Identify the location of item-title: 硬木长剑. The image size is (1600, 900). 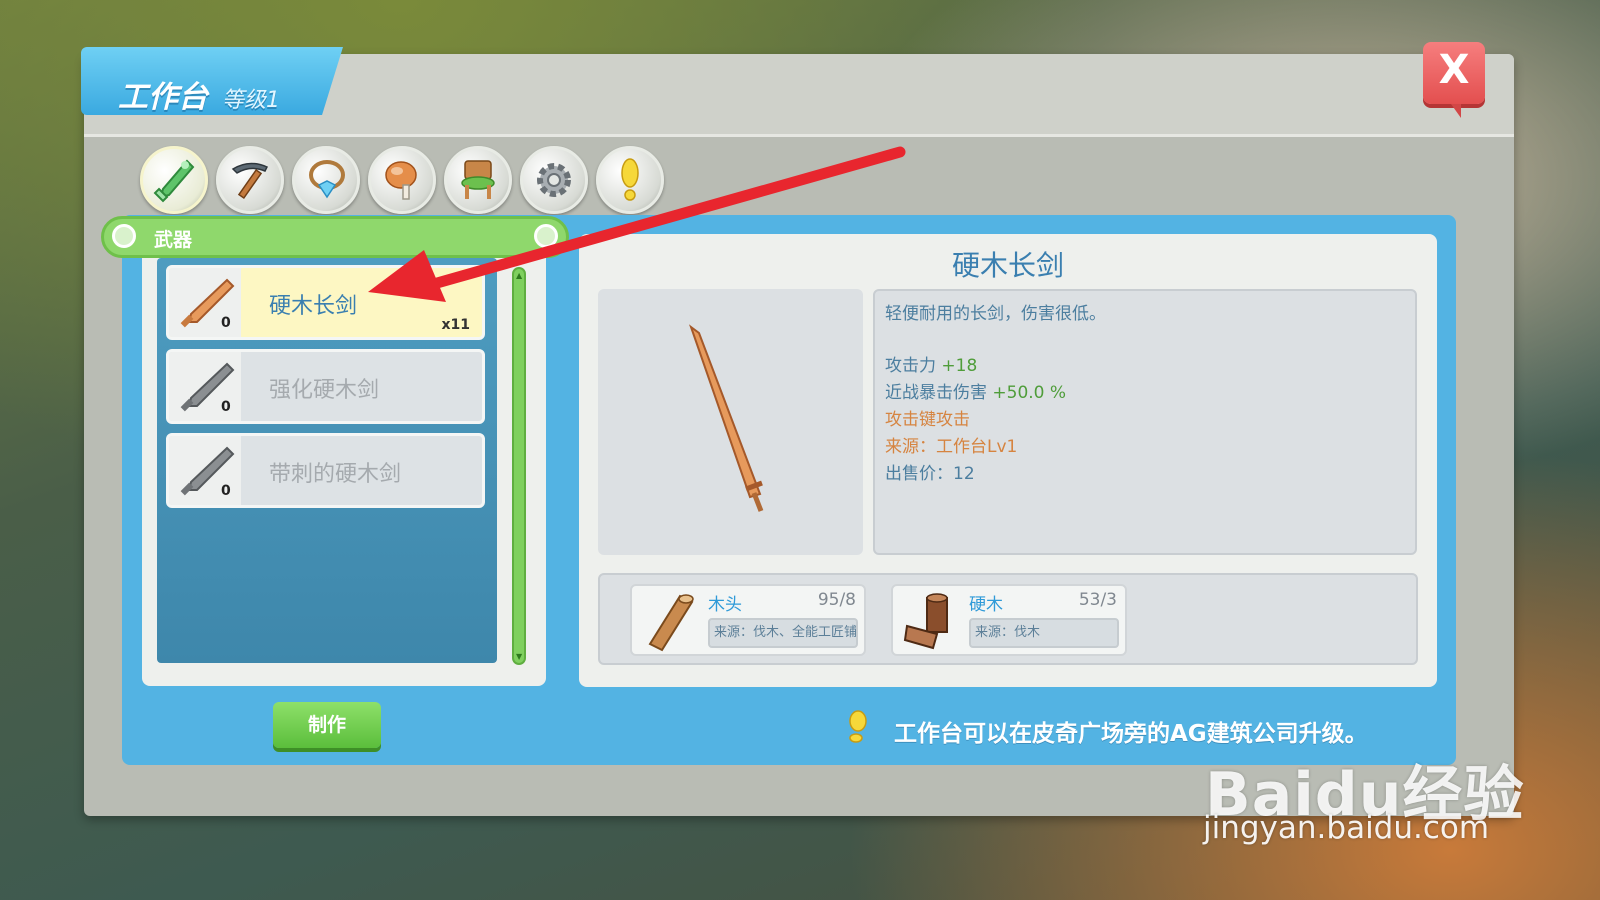
(1007, 265).